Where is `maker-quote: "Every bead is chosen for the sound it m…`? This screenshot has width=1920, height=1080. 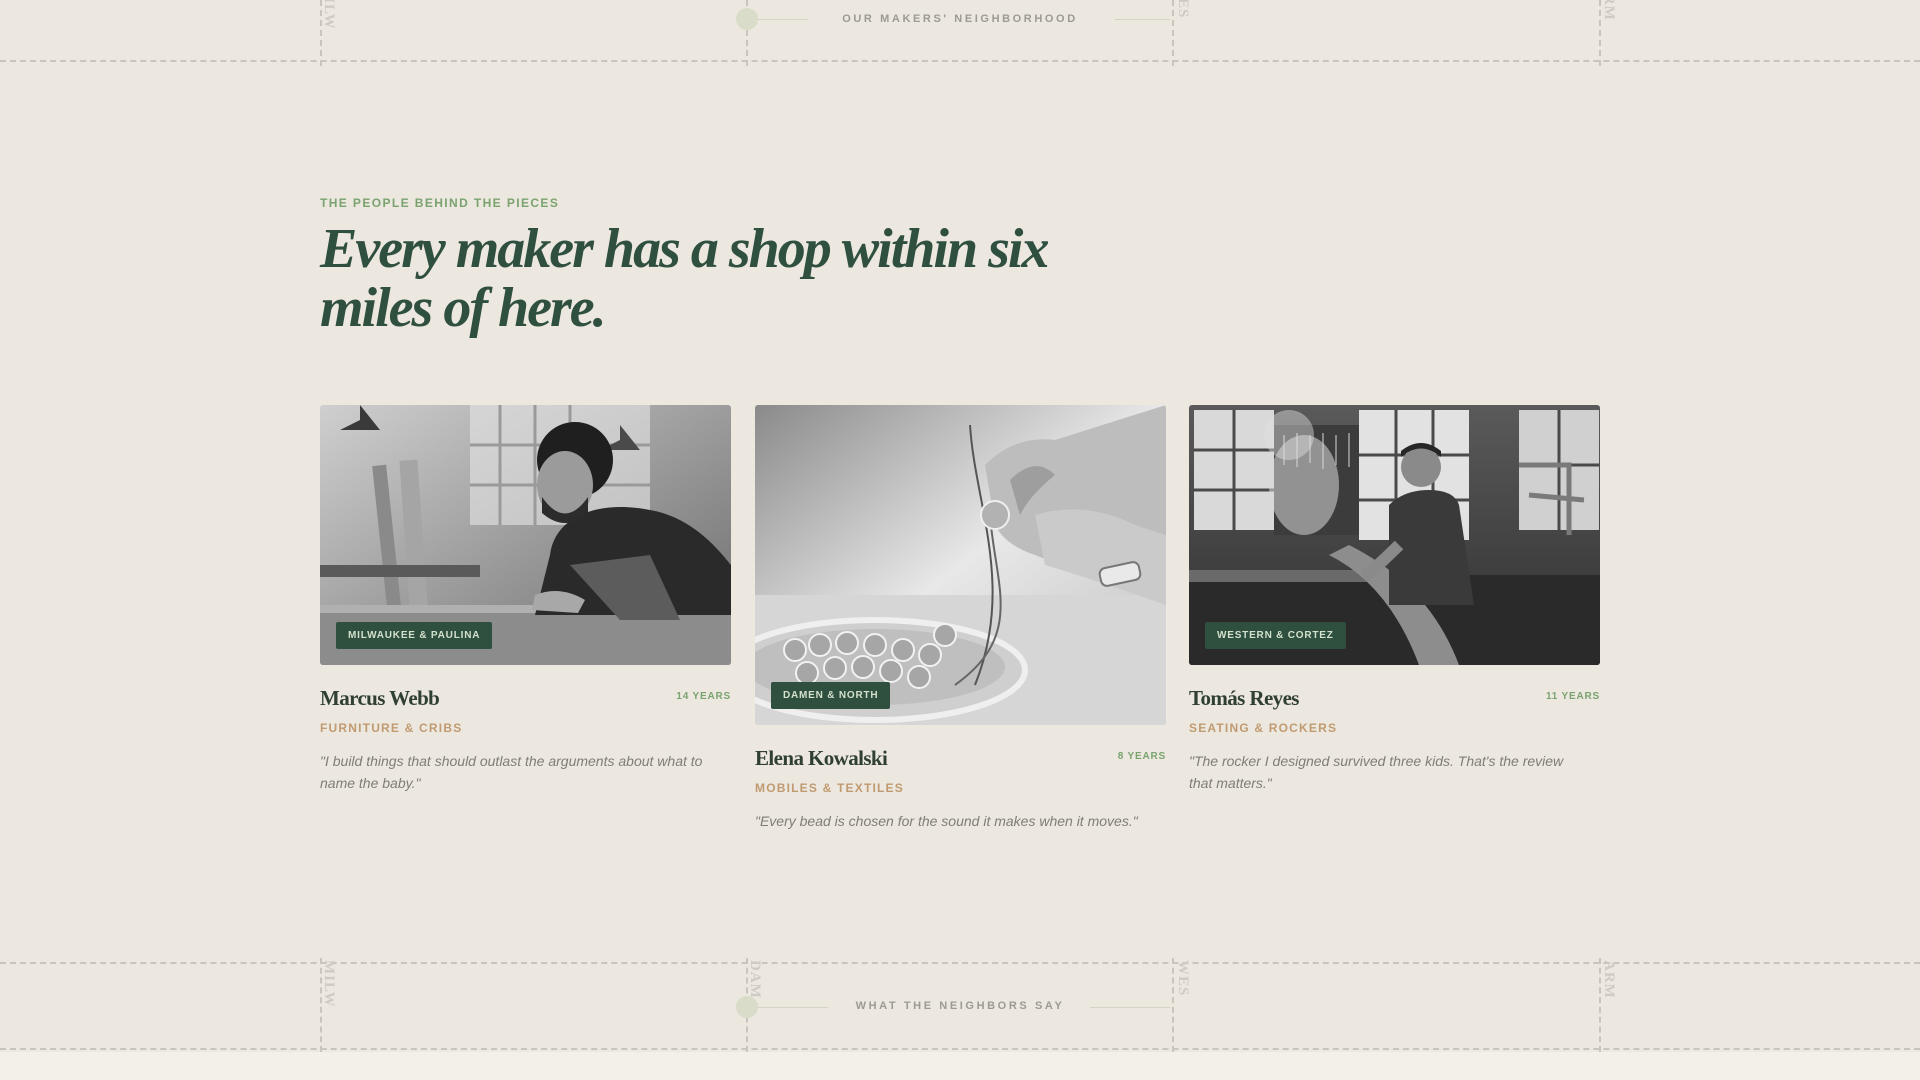
maker-quote: "Every bead is chosen for the sound it m… is located at coordinates (946, 821).